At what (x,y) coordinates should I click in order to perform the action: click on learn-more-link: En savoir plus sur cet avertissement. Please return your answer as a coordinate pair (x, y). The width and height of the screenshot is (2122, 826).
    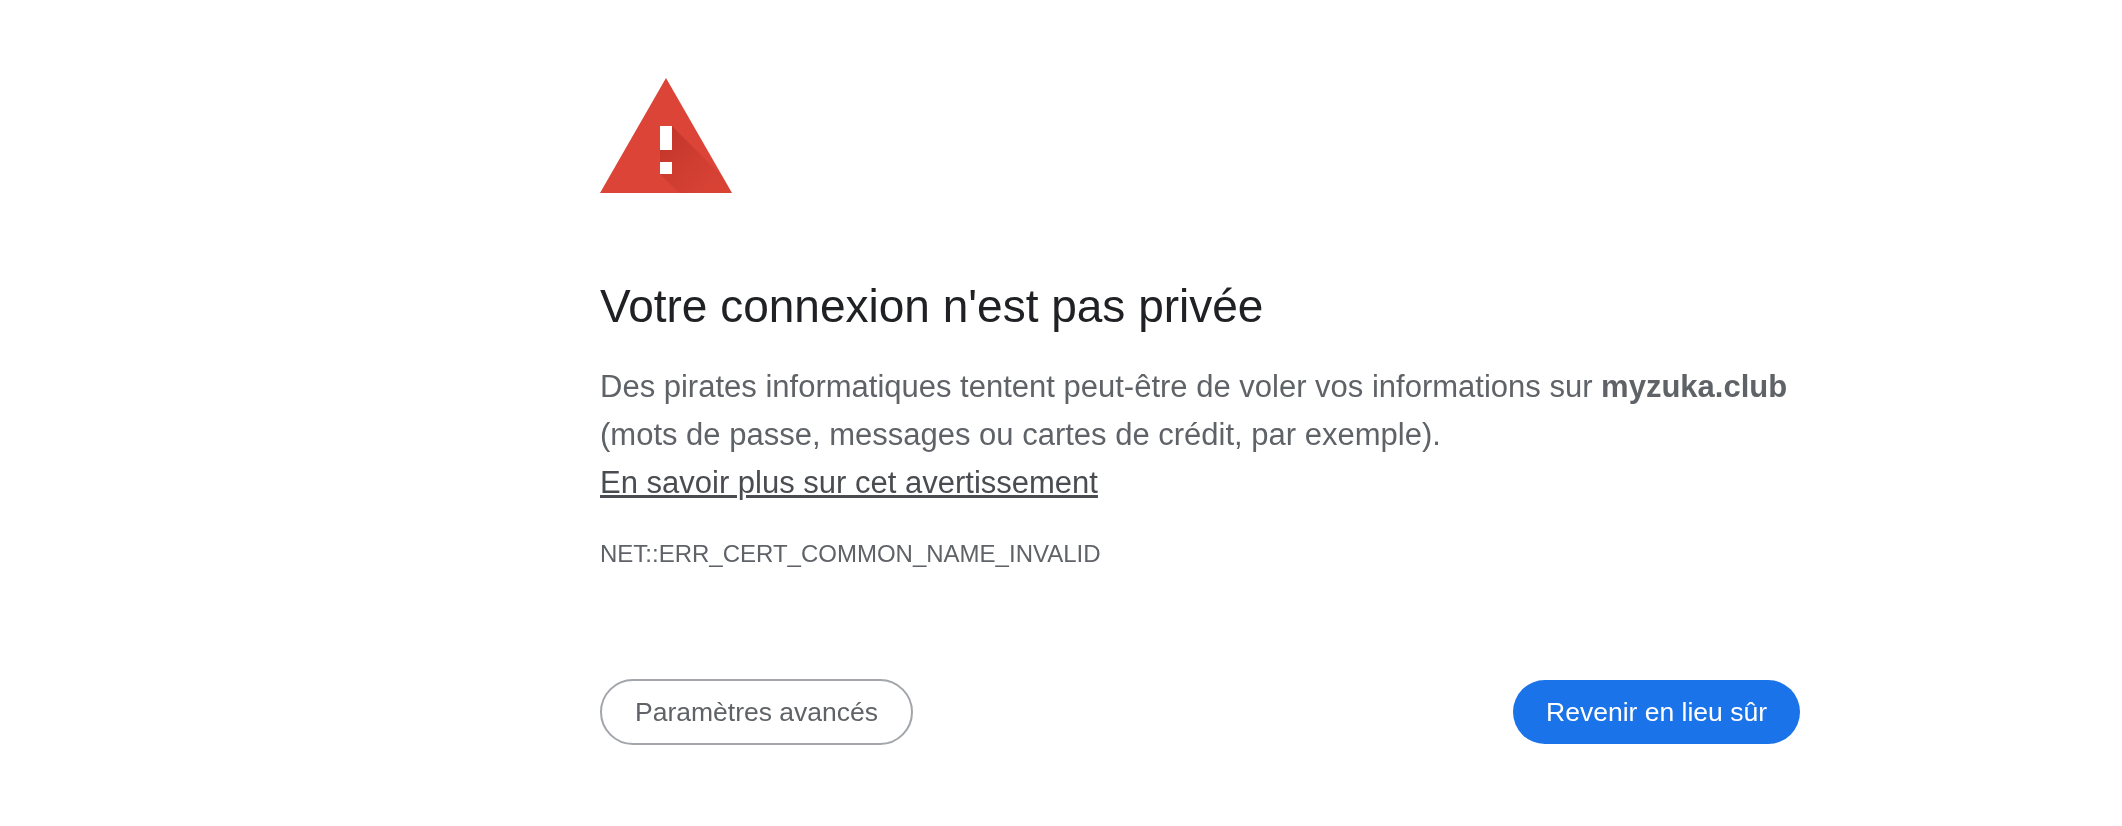
    Looking at the image, I should click on (849, 482).